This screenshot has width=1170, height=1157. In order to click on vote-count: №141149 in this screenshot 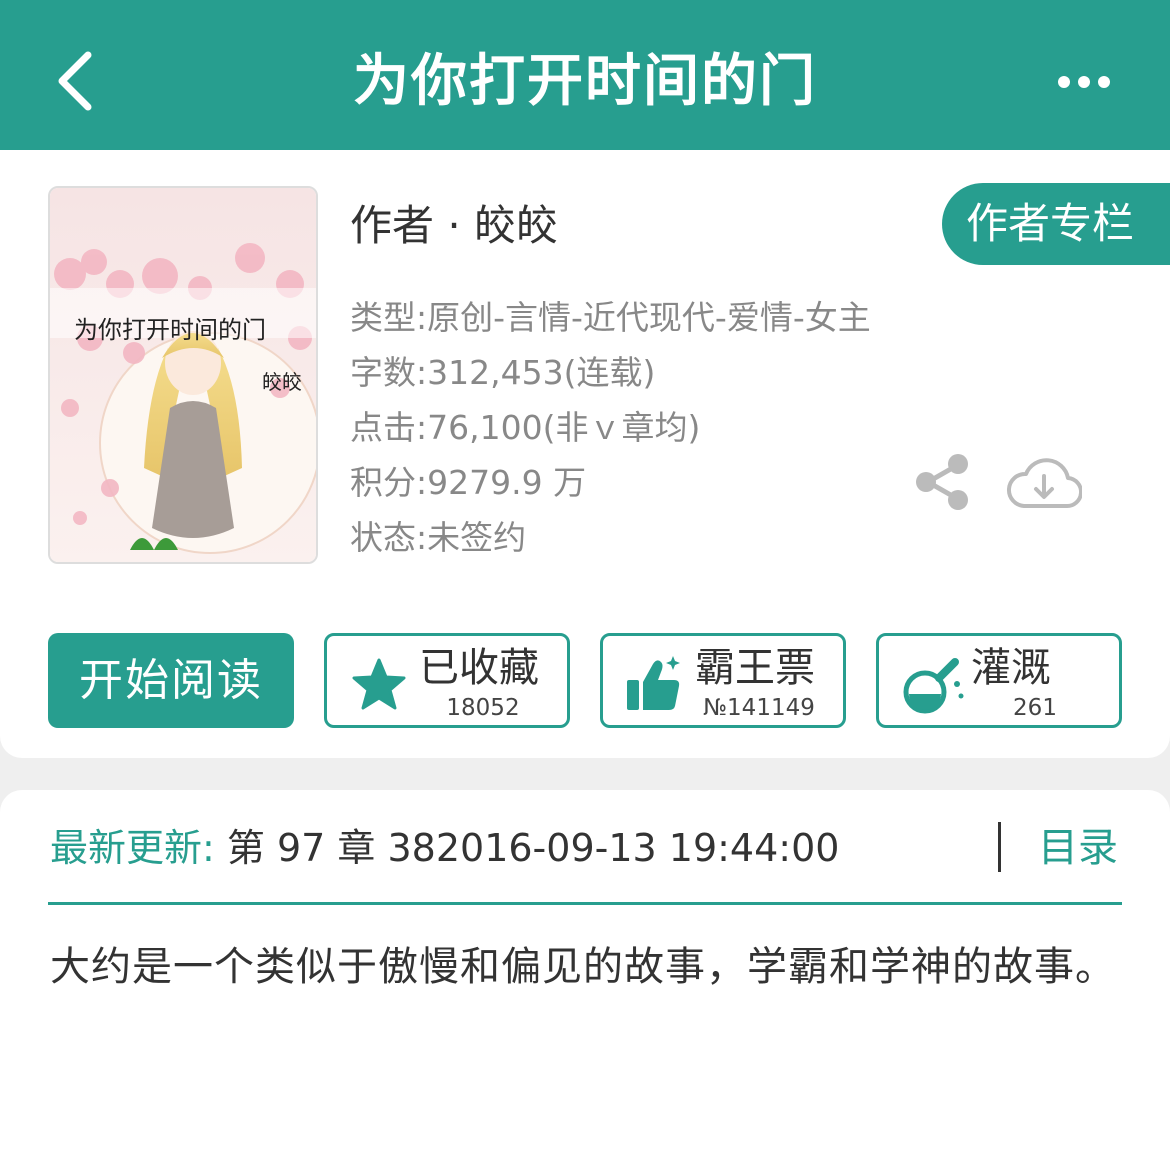, I will do `click(759, 708)`.